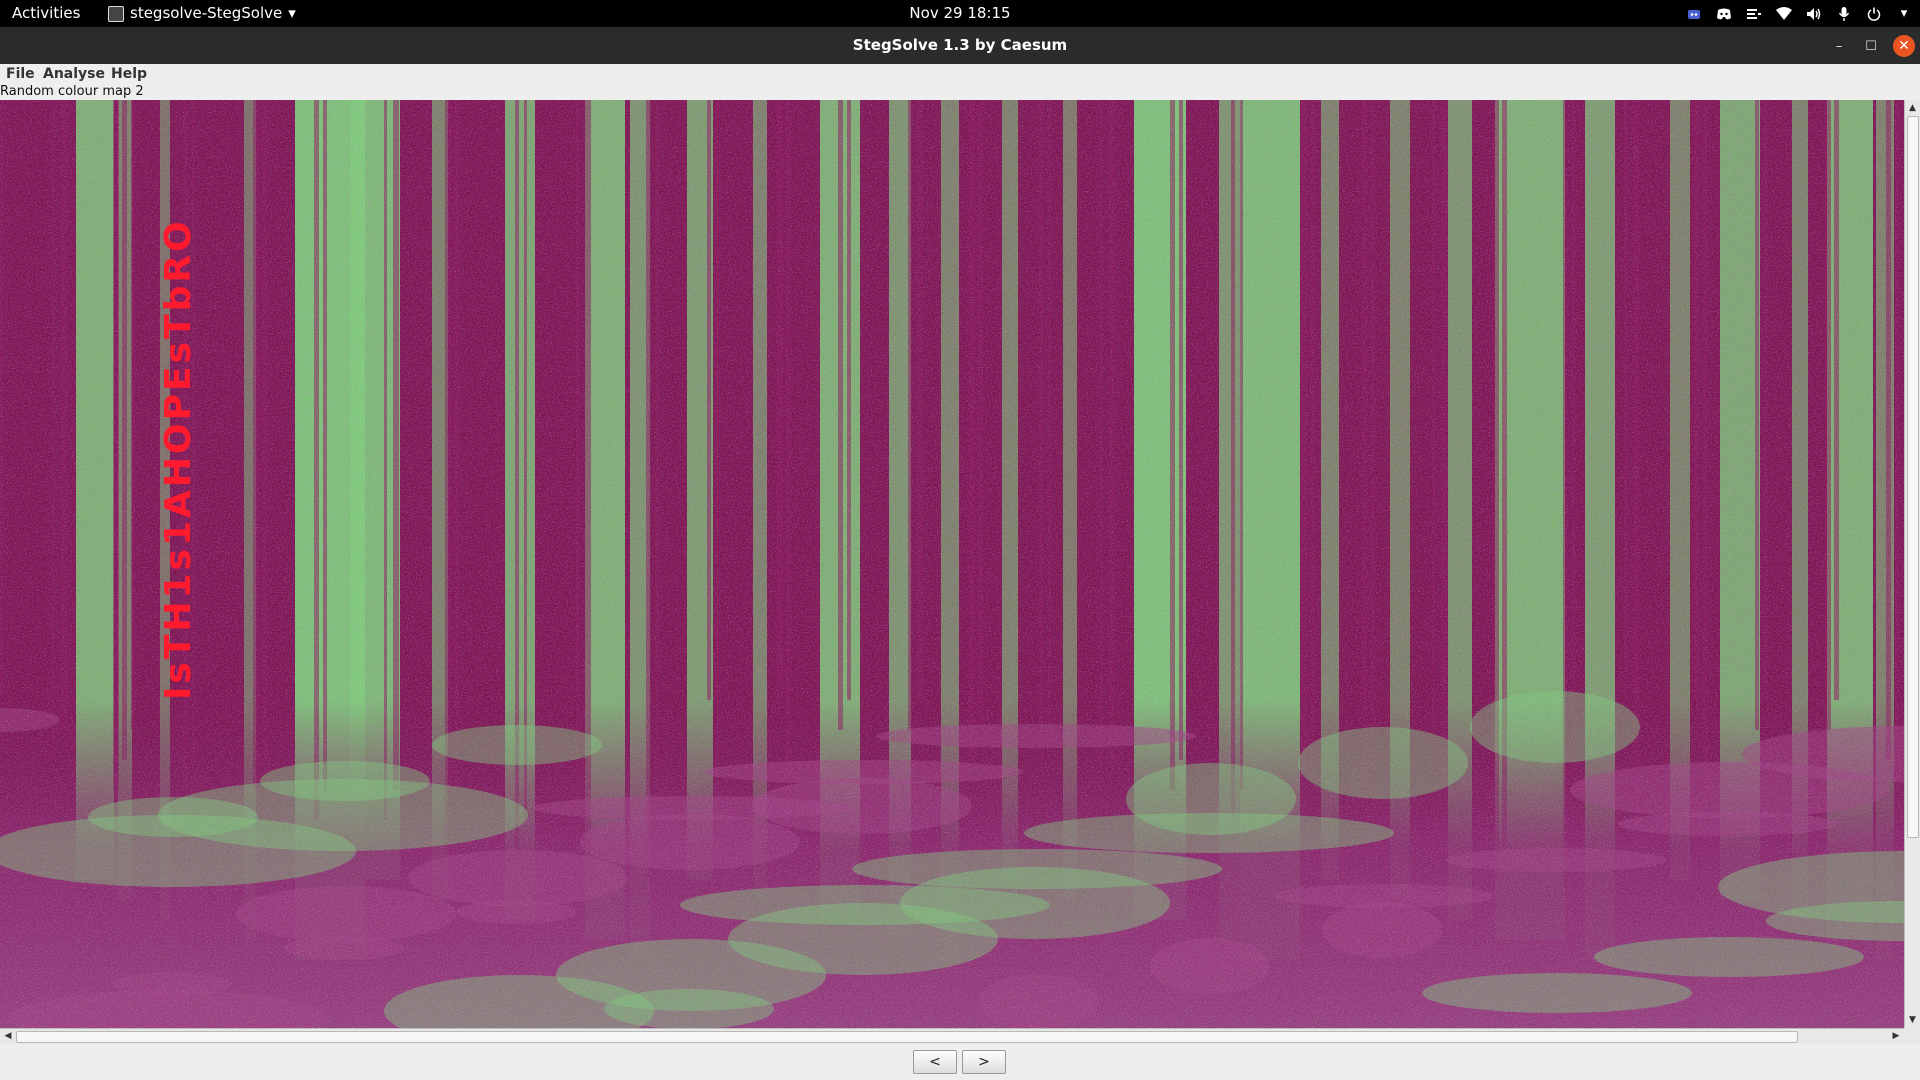 The image size is (1920, 1080). I want to click on hidden-message: IsTH1s1AHOPEsTbRO, so click(178, 459).